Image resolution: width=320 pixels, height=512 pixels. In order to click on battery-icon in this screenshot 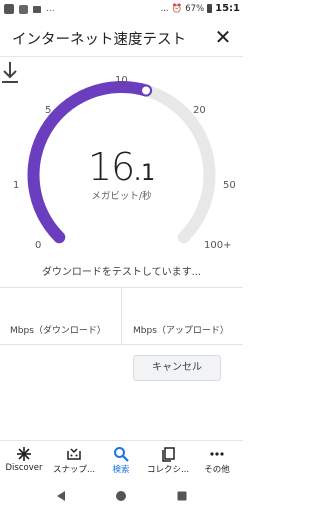, I will do `click(210, 8)`.